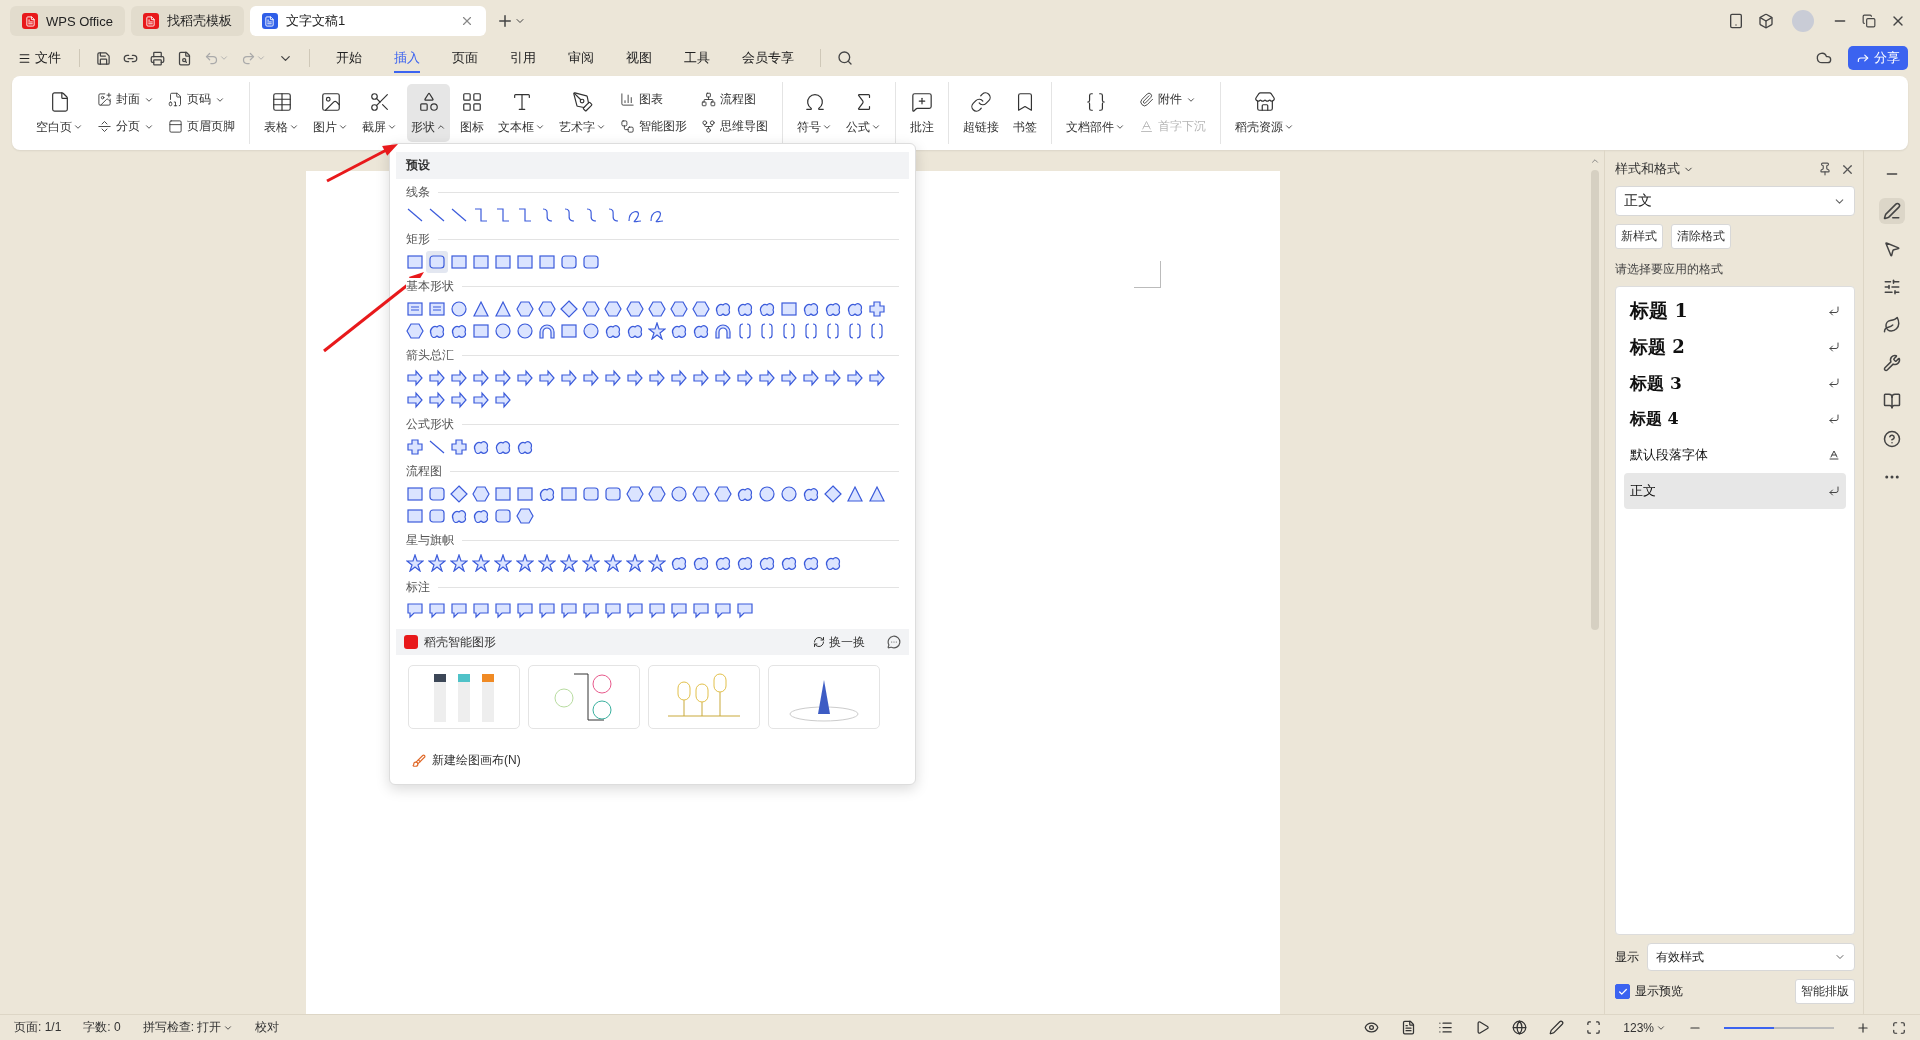  I want to click on ribbon-button: 图表, so click(653, 99).